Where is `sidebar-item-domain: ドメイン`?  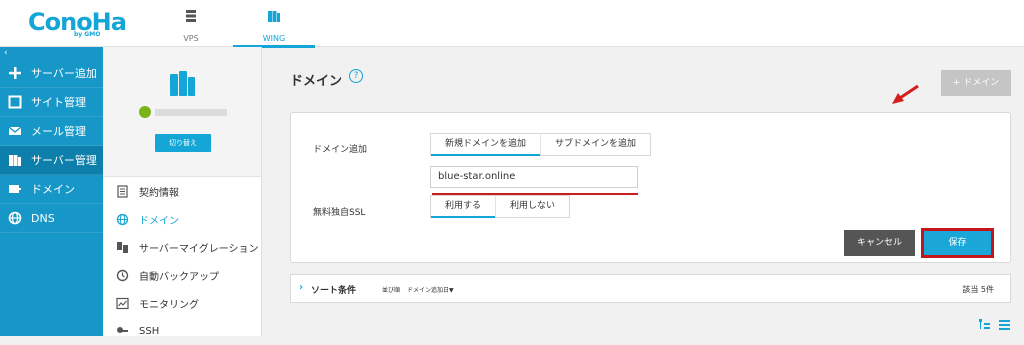 sidebar-item-domain: ドメイン is located at coordinates (51, 189).